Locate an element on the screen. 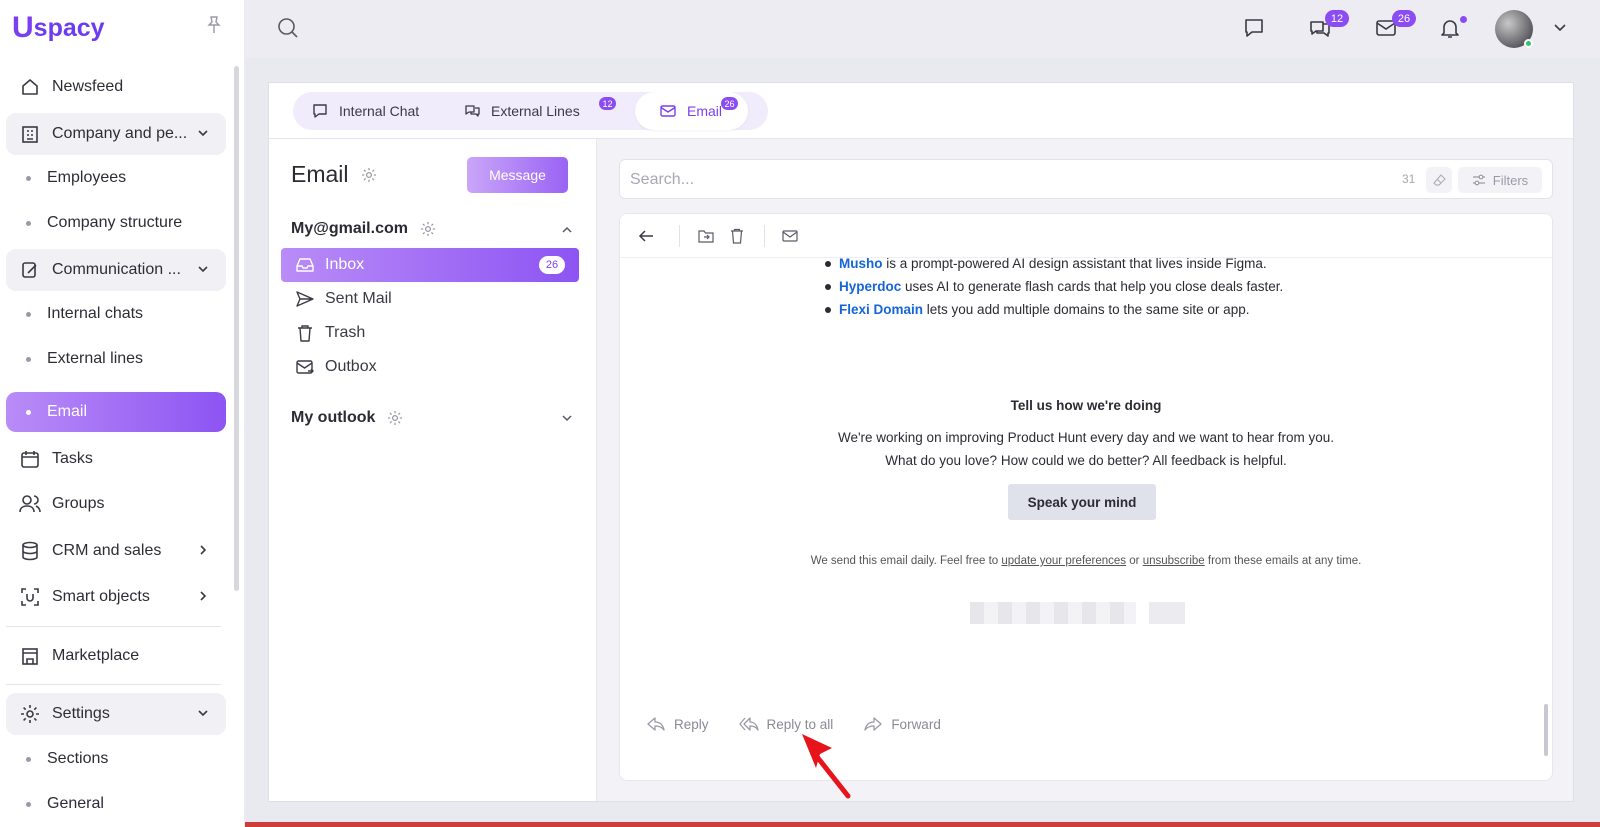 This screenshot has height=827, width=1600. send-icon is located at coordinates (305, 299).